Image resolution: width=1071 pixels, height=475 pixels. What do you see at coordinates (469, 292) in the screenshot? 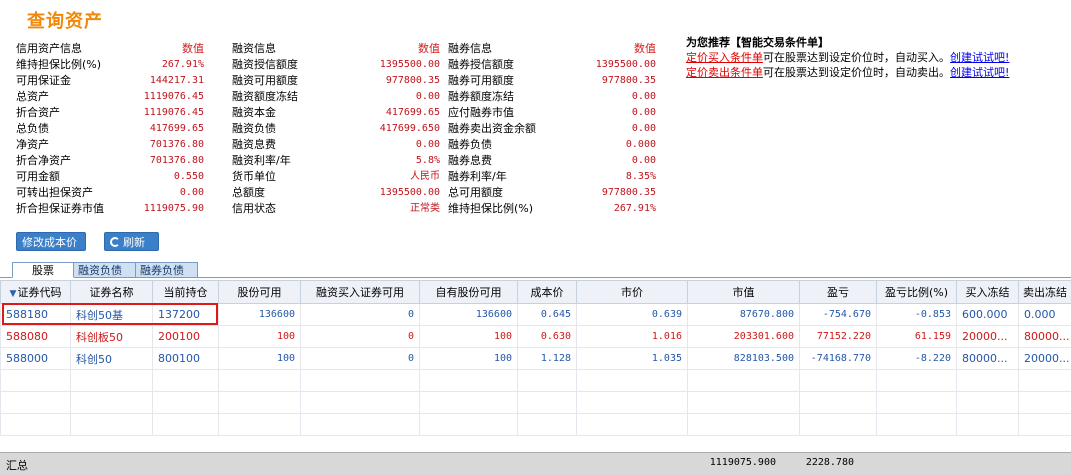
I see `col-header-own-available: 自有股份可用` at bounding box center [469, 292].